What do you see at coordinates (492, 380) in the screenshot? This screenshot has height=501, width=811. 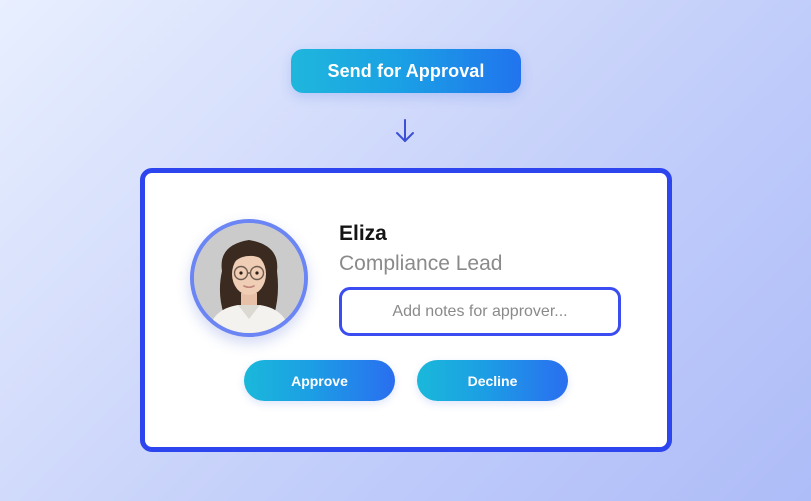 I see `decline-button: Decline` at bounding box center [492, 380].